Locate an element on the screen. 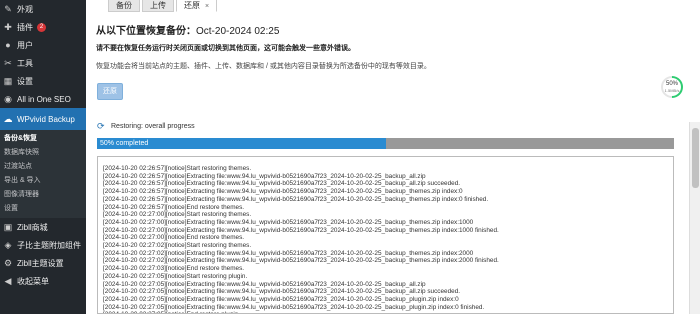  sidebar-item-shop: ▣ Zibll商城 is located at coordinates (43, 227).